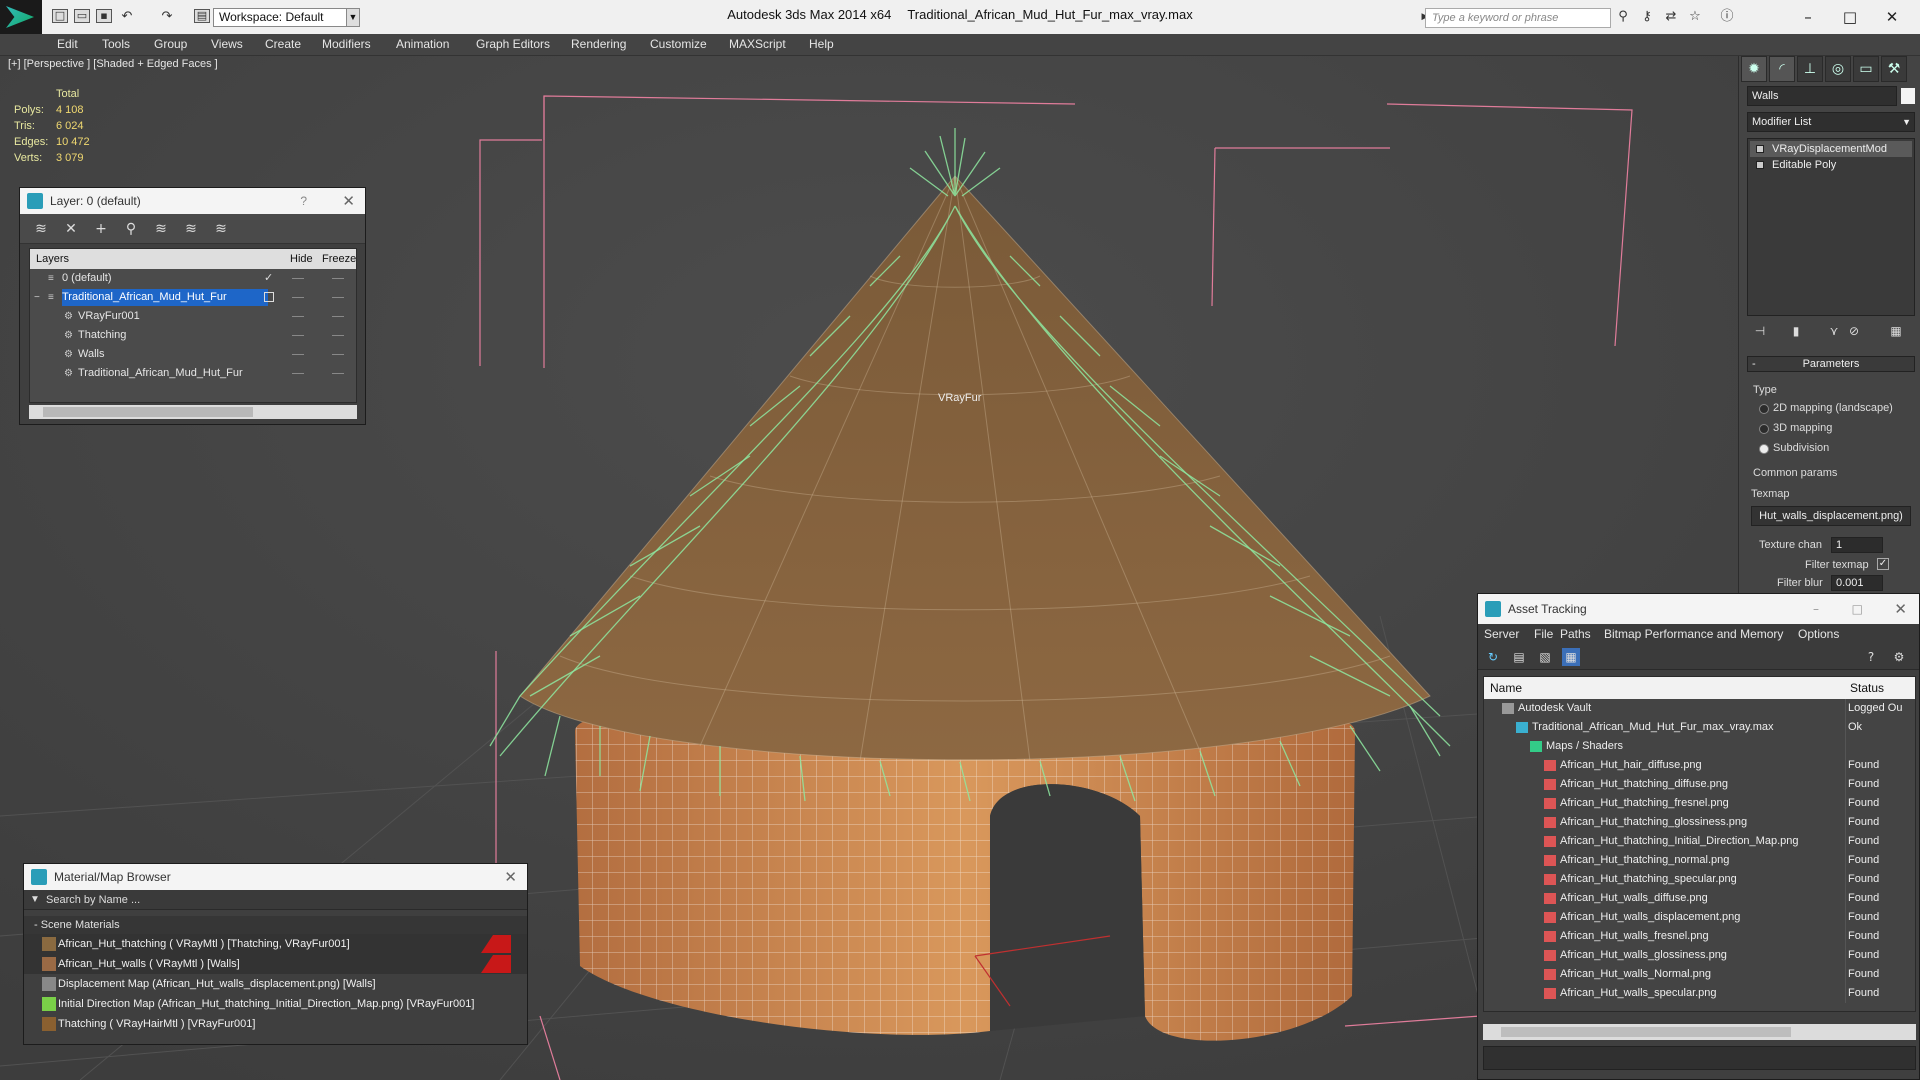 The height and width of the screenshot is (1080, 1920). Describe the element at coordinates (1501, 634) in the screenshot. I see `menu-server: Server` at that location.